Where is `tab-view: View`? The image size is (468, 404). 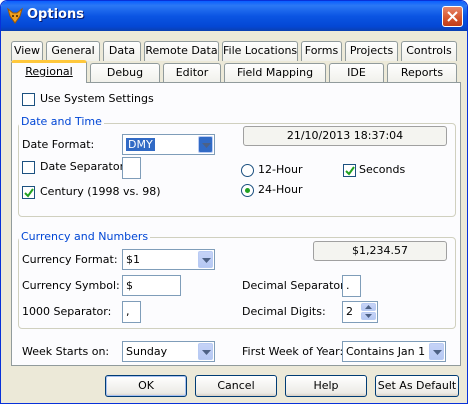
tab-view: View is located at coordinates (27, 51).